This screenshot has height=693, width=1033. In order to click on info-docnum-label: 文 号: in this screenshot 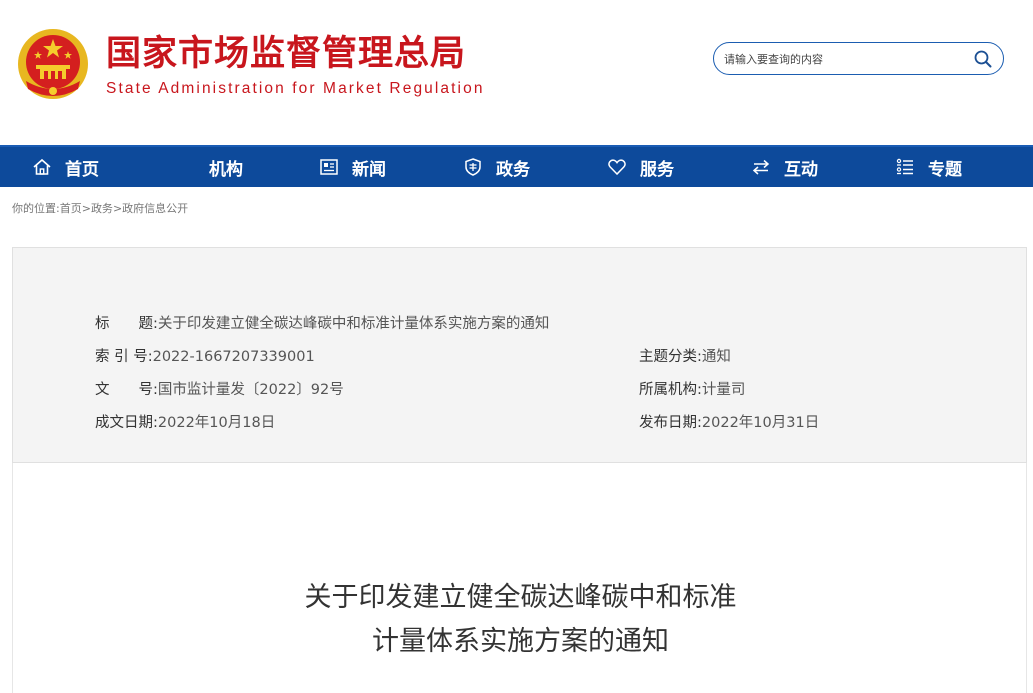, I will do `click(126, 390)`.